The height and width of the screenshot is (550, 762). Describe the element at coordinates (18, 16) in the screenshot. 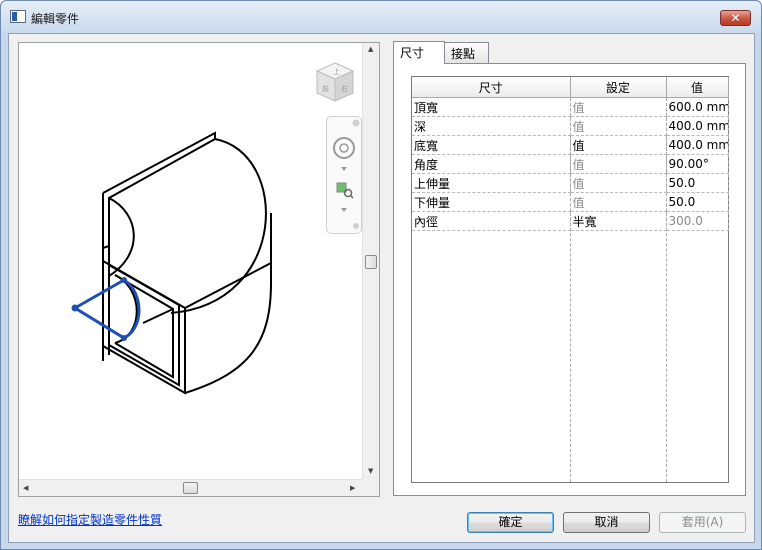

I see `app-icon` at that location.